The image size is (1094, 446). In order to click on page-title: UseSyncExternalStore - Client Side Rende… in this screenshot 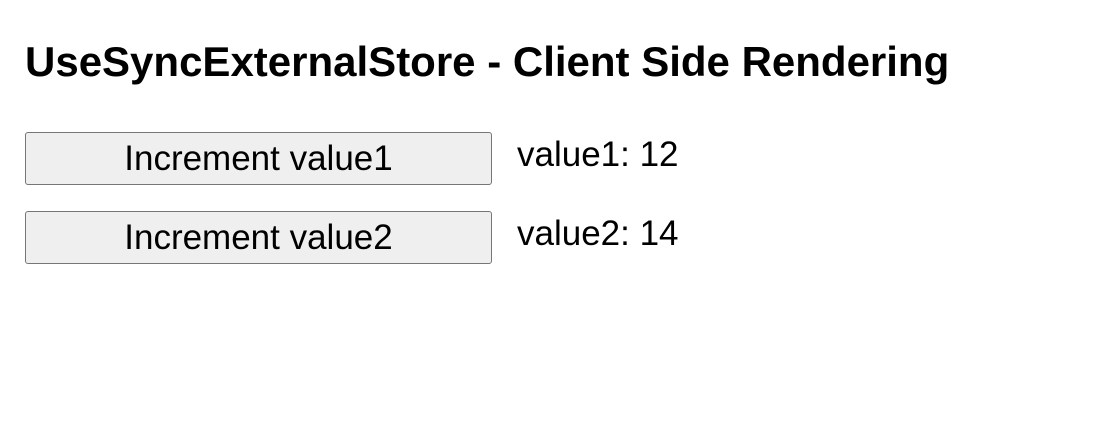, I will do `click(487, 61)`.